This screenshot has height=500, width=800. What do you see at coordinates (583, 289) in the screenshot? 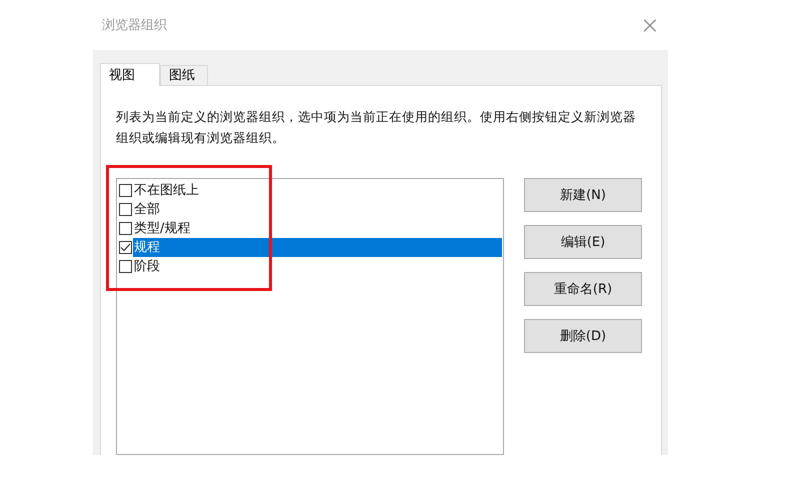
I see `dialog-button: 重命名(R)` at bounding box center [583, 289].